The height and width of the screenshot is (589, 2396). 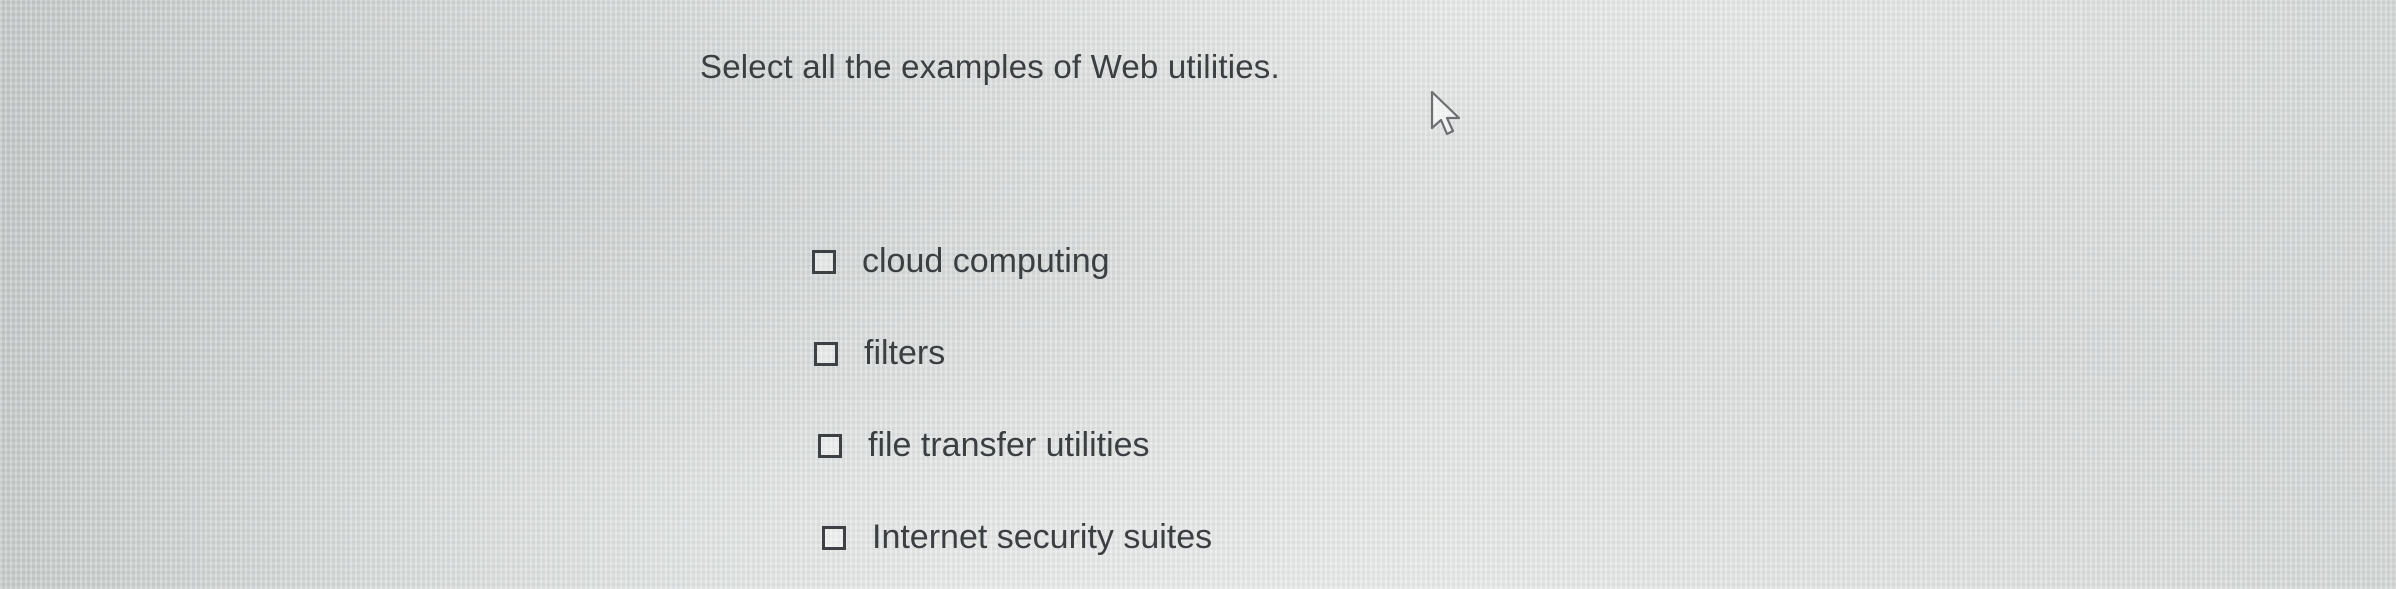 I want to click on option-file-transfer-utilities: file transfer utilities, so click(x=984, y=445).